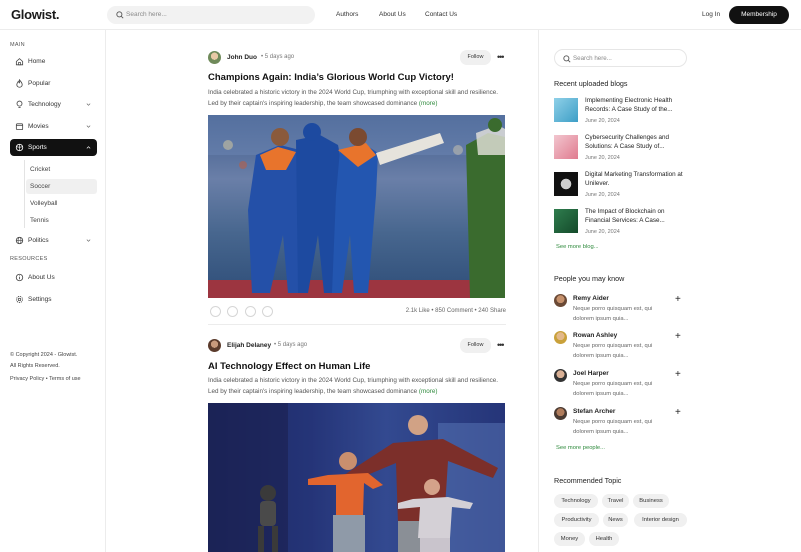 This screenshot has width=801, height=552. I want to click on nav-about-us: About Us, so click(392, 14).